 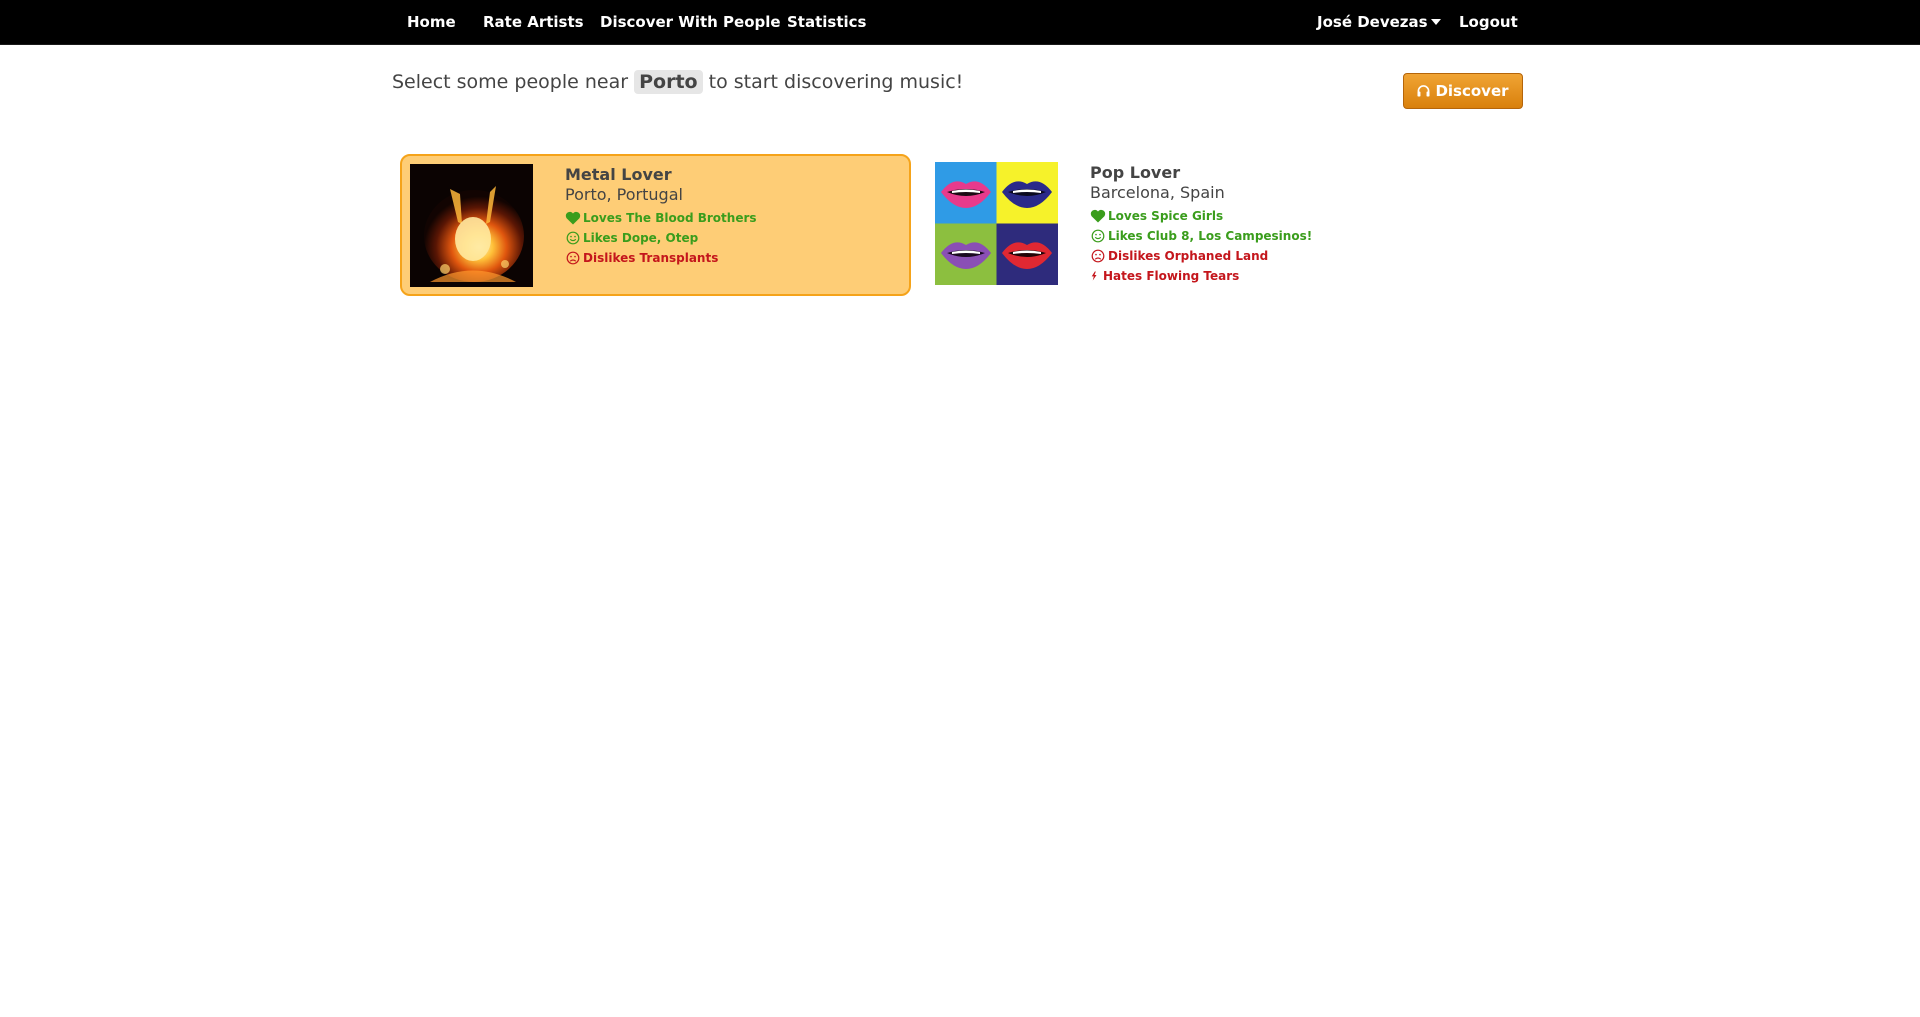 I want to click on nav-home: Home, so click(x=431, y=22).